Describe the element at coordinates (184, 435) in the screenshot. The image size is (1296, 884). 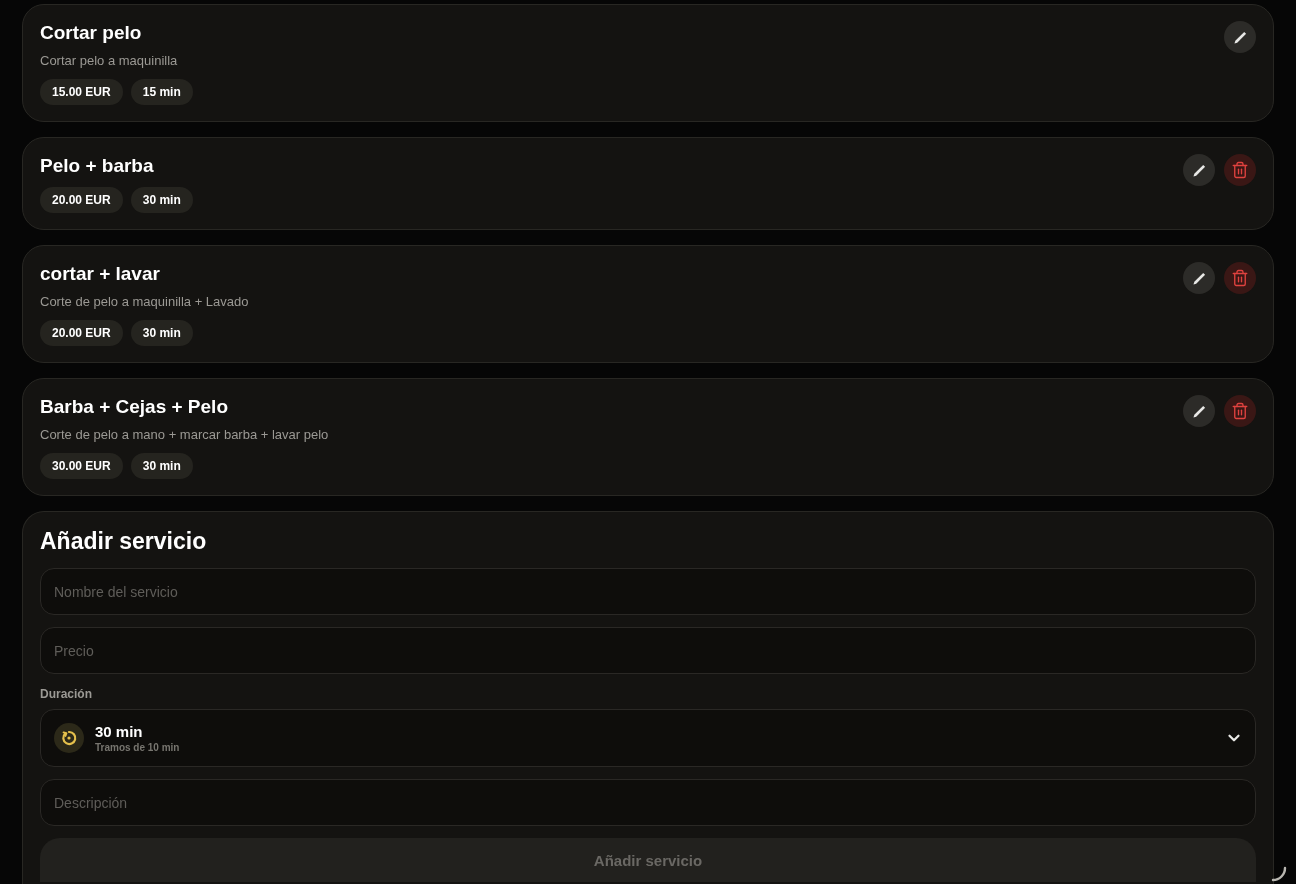
I see `service-description: Corte de pelo a mano + marcar barba + lavar pelo` at that location.